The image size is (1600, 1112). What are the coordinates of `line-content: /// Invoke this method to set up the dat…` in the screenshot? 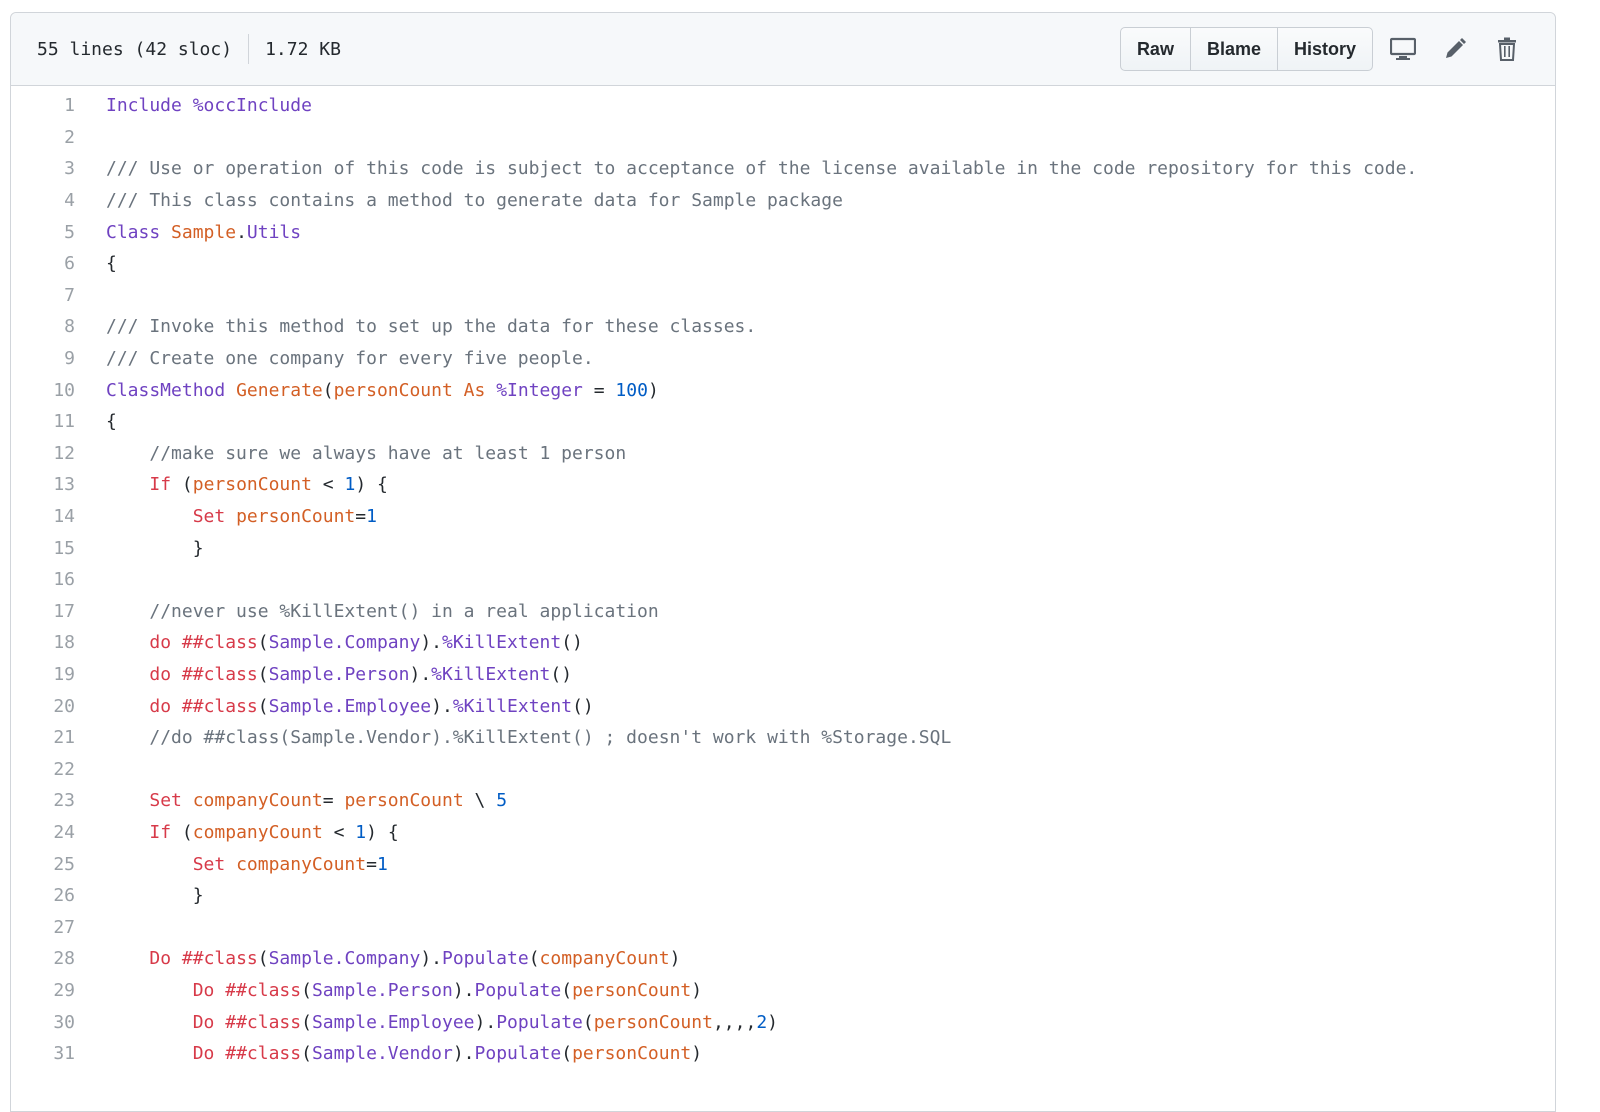 It's located at (415, 326).